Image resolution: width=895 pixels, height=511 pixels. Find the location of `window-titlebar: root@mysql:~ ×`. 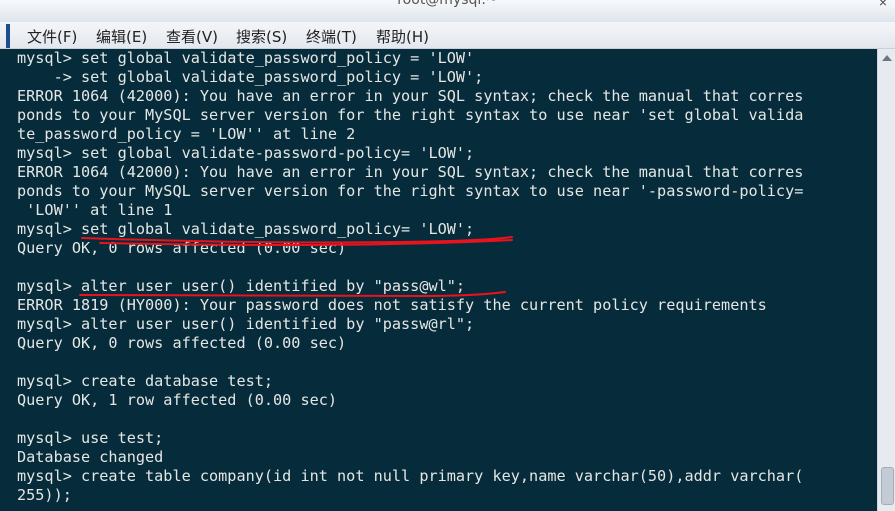

window-titlebar: root@mysql:~ × is located at coordinates (447, 11).